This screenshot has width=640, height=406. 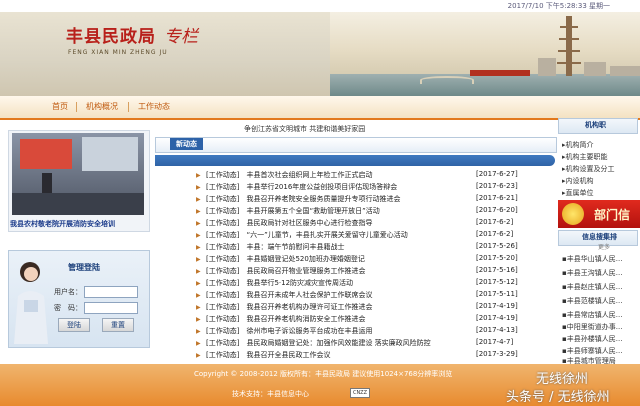 I want to click on news-list-item: ▶ [工作动态] 丰县：端午节前慰问丰县籍战士 [2017-5-26], so click(x=358, y=247).